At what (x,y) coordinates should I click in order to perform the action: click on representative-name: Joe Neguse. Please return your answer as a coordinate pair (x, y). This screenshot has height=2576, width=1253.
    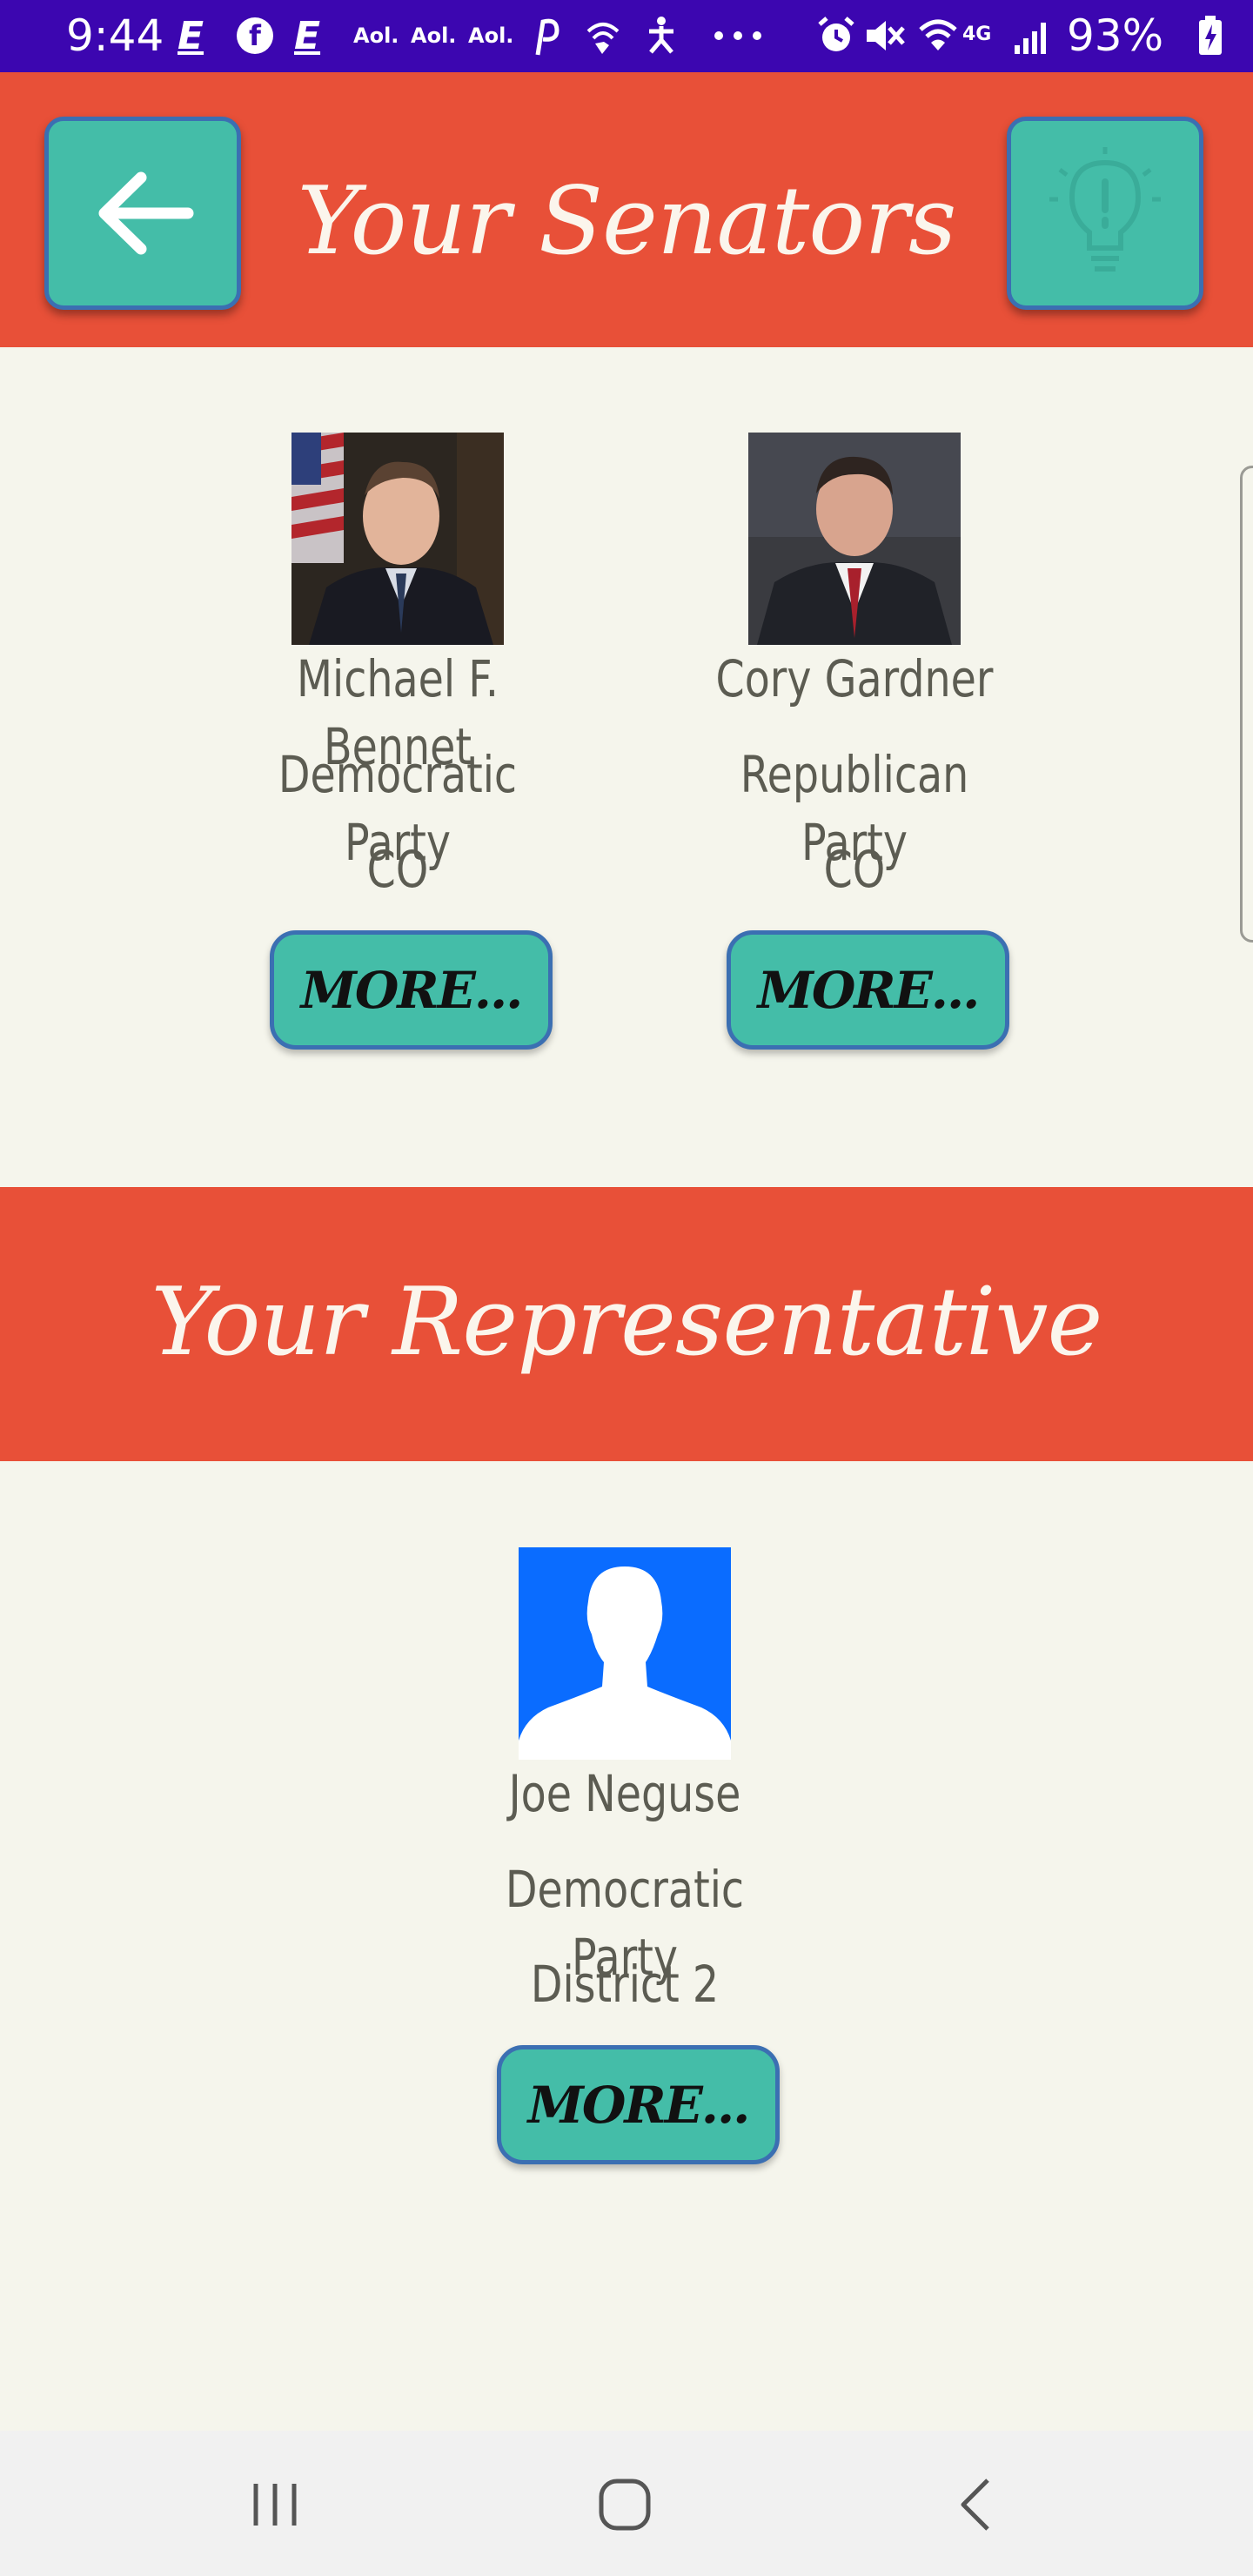
    Looking at the image, I should click on (624, 1794).